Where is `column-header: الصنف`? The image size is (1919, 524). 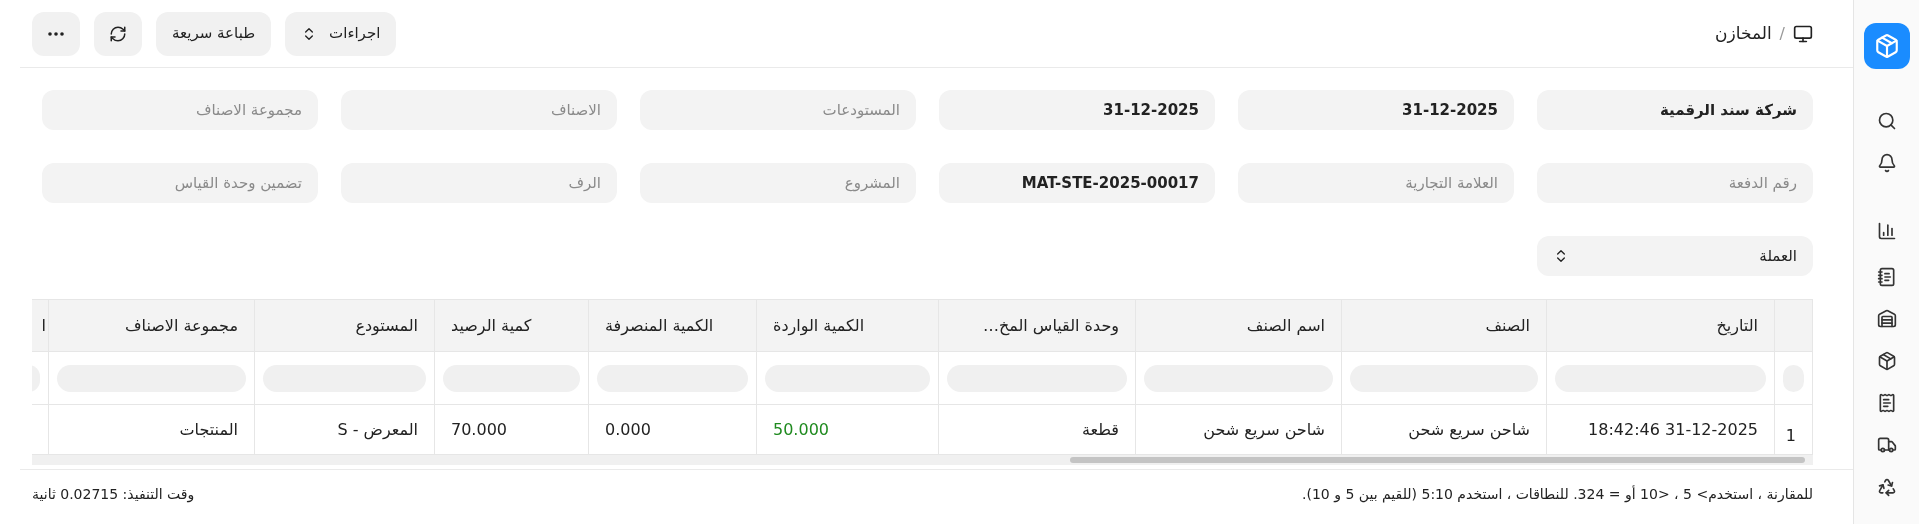 column-header: الصنف is located at coordinates (1507, 325).